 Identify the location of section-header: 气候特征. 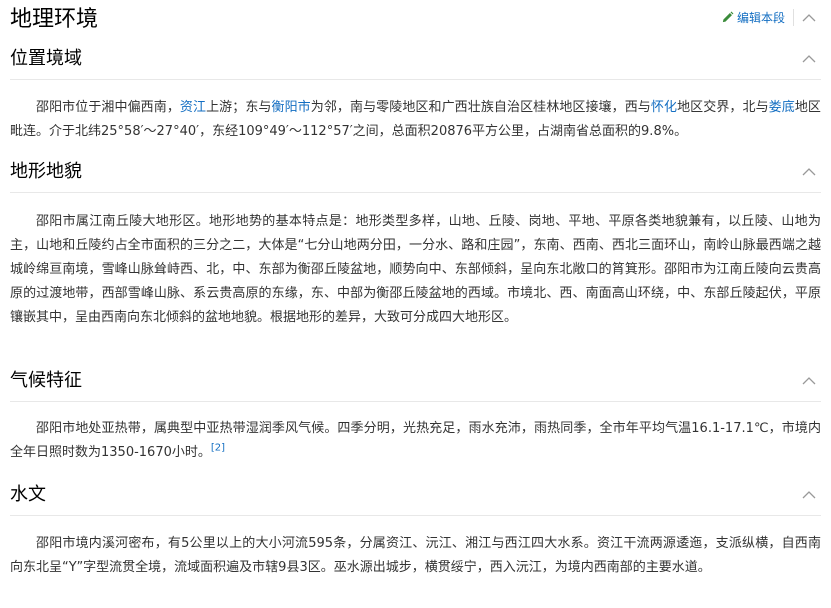
(415, 383).